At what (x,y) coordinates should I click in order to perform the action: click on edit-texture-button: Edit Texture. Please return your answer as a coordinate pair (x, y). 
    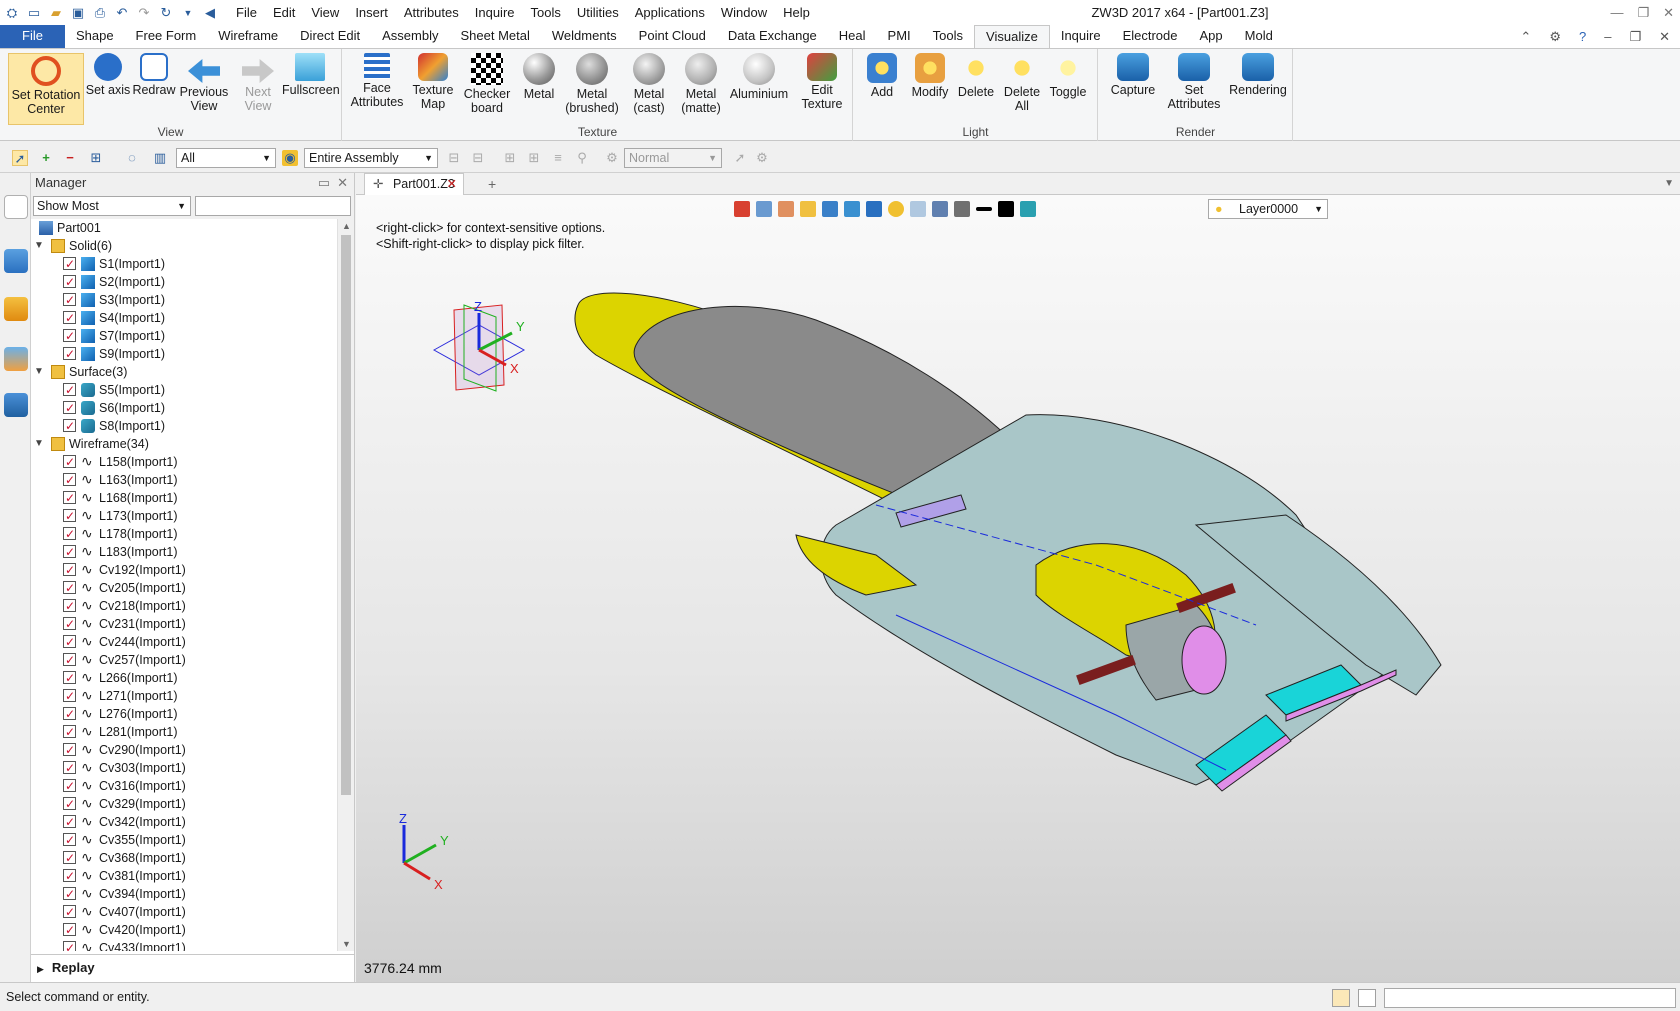
    Looking at the image, I should click on (822, 82).